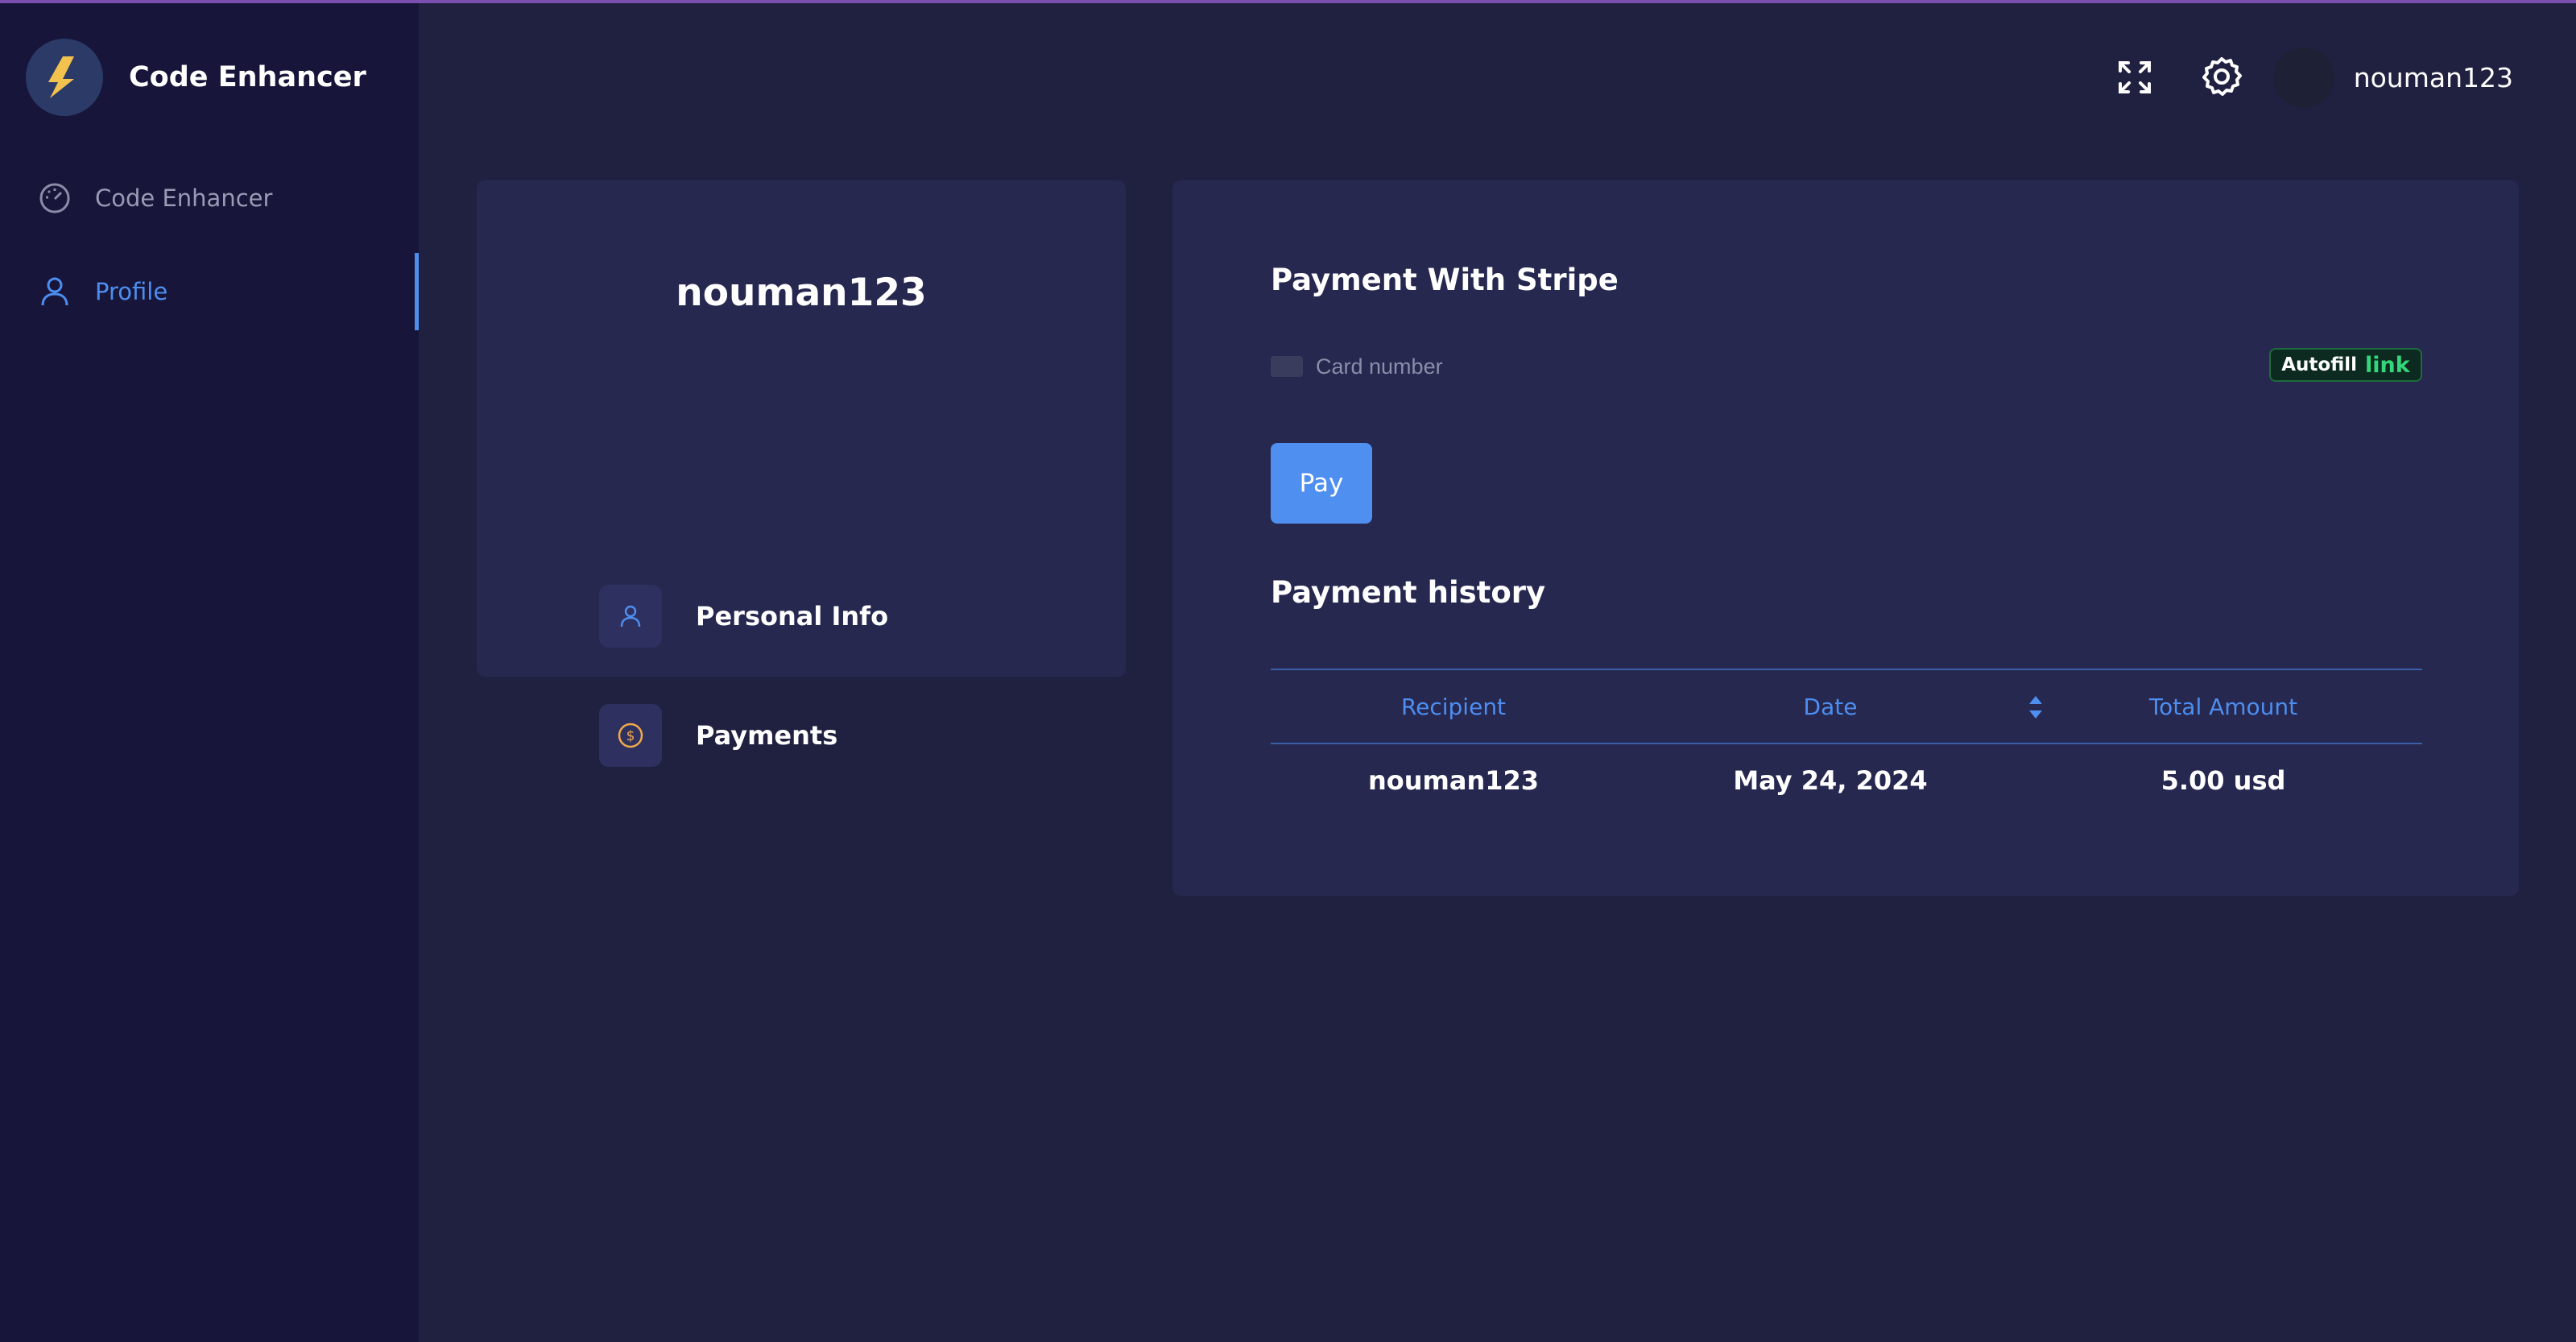 The width and height of the screenshot is (2576, 1342). I want to click on credit-card-icon, so click(1287, 366).